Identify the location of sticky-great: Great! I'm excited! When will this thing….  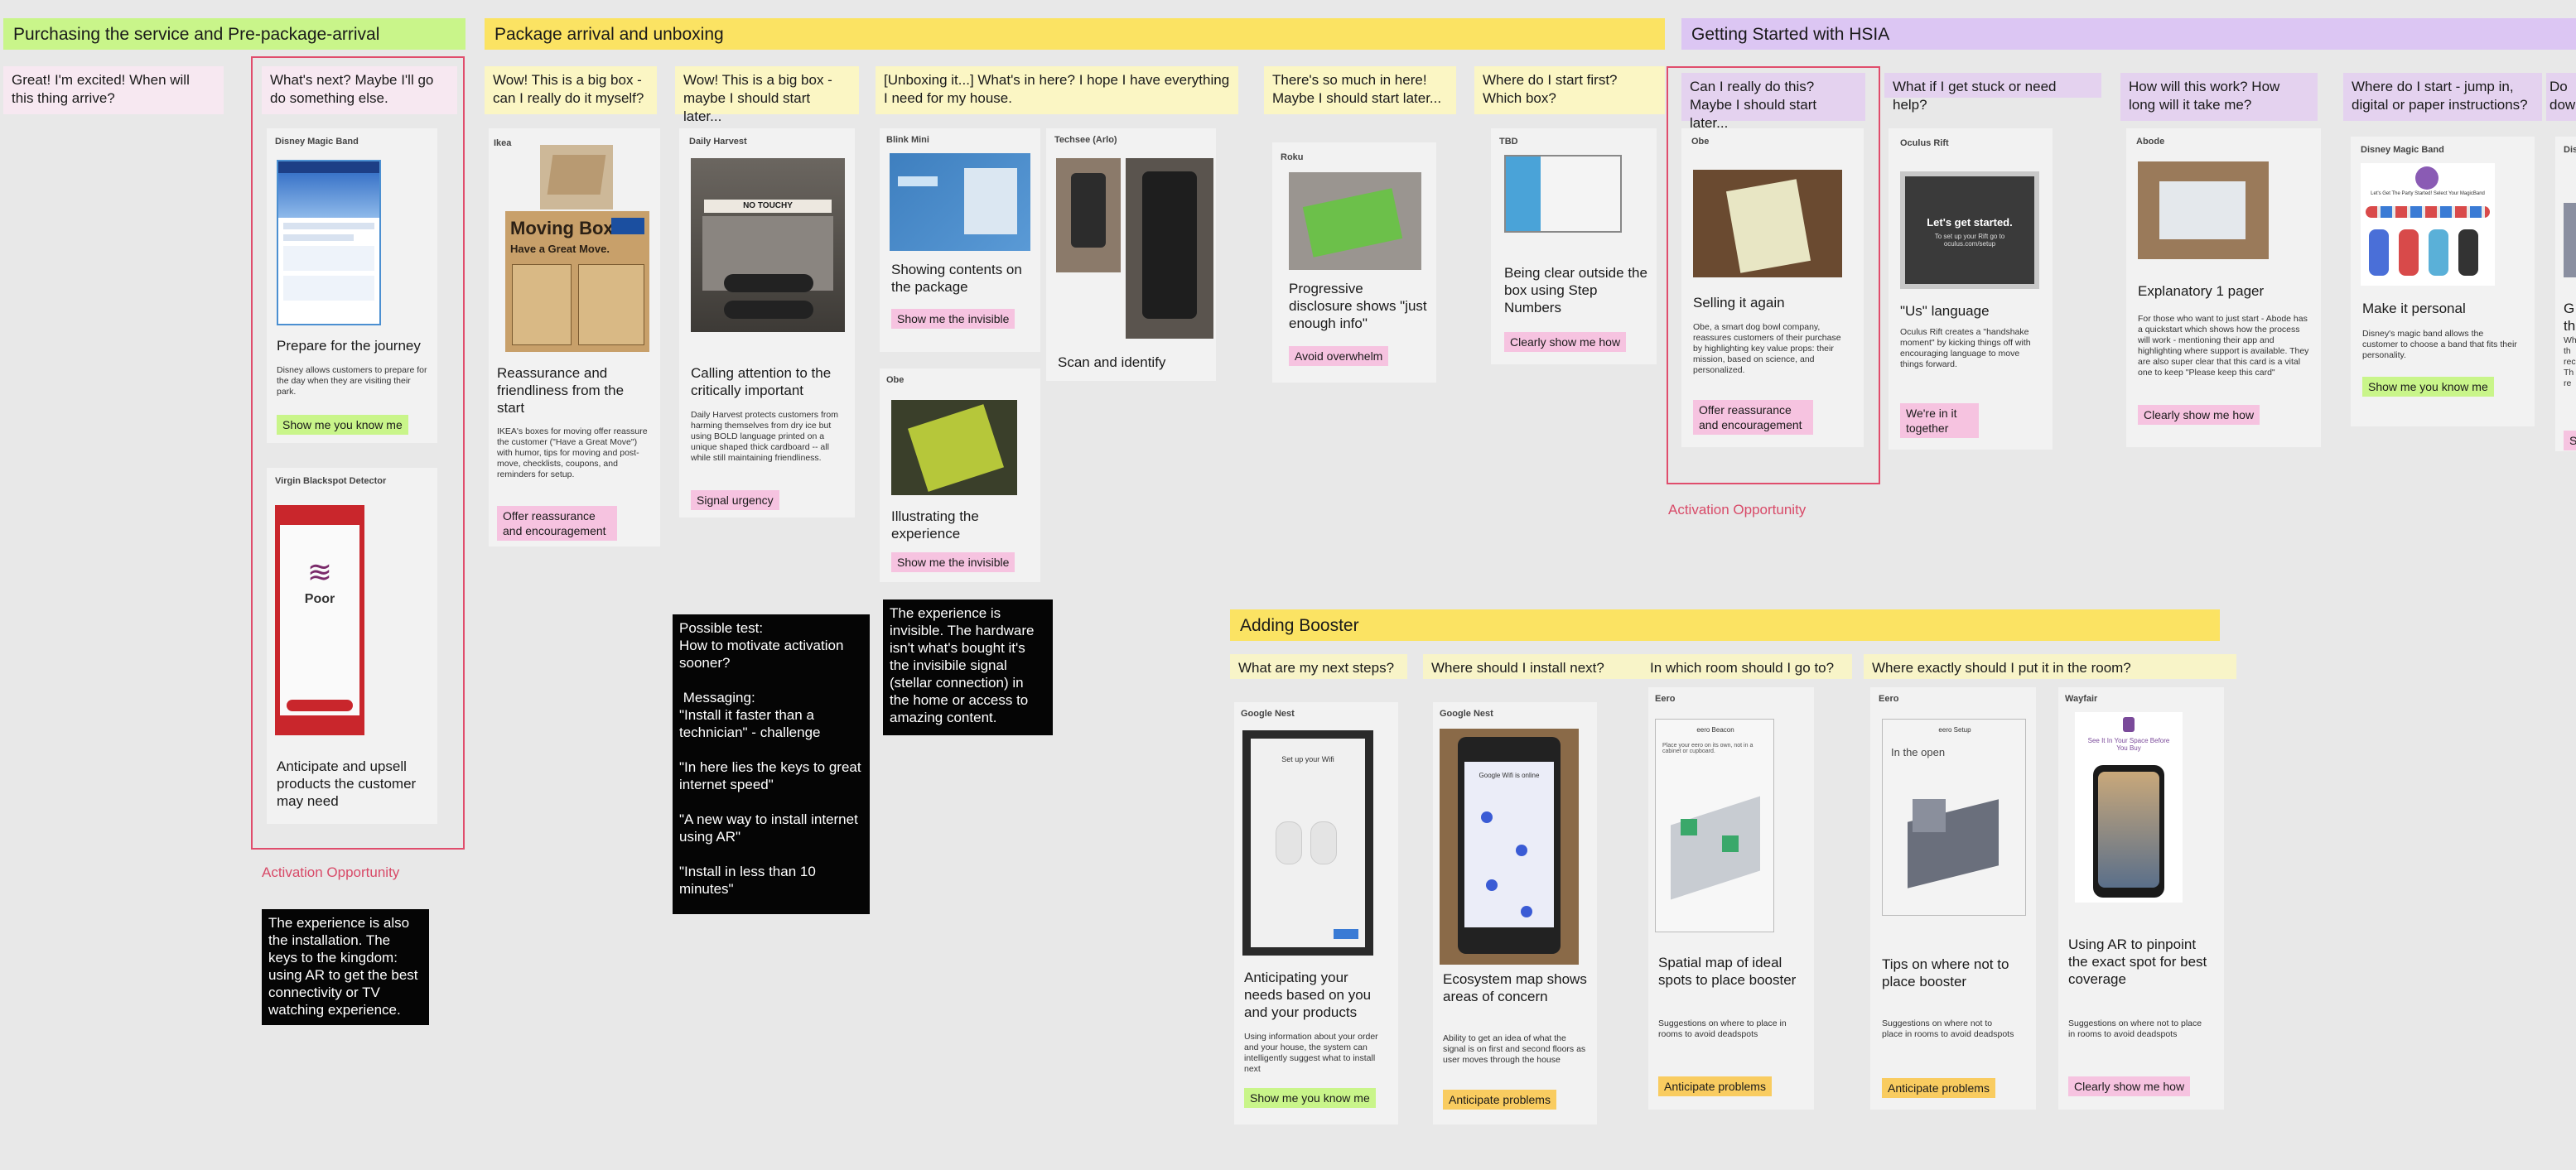
(113, 90).